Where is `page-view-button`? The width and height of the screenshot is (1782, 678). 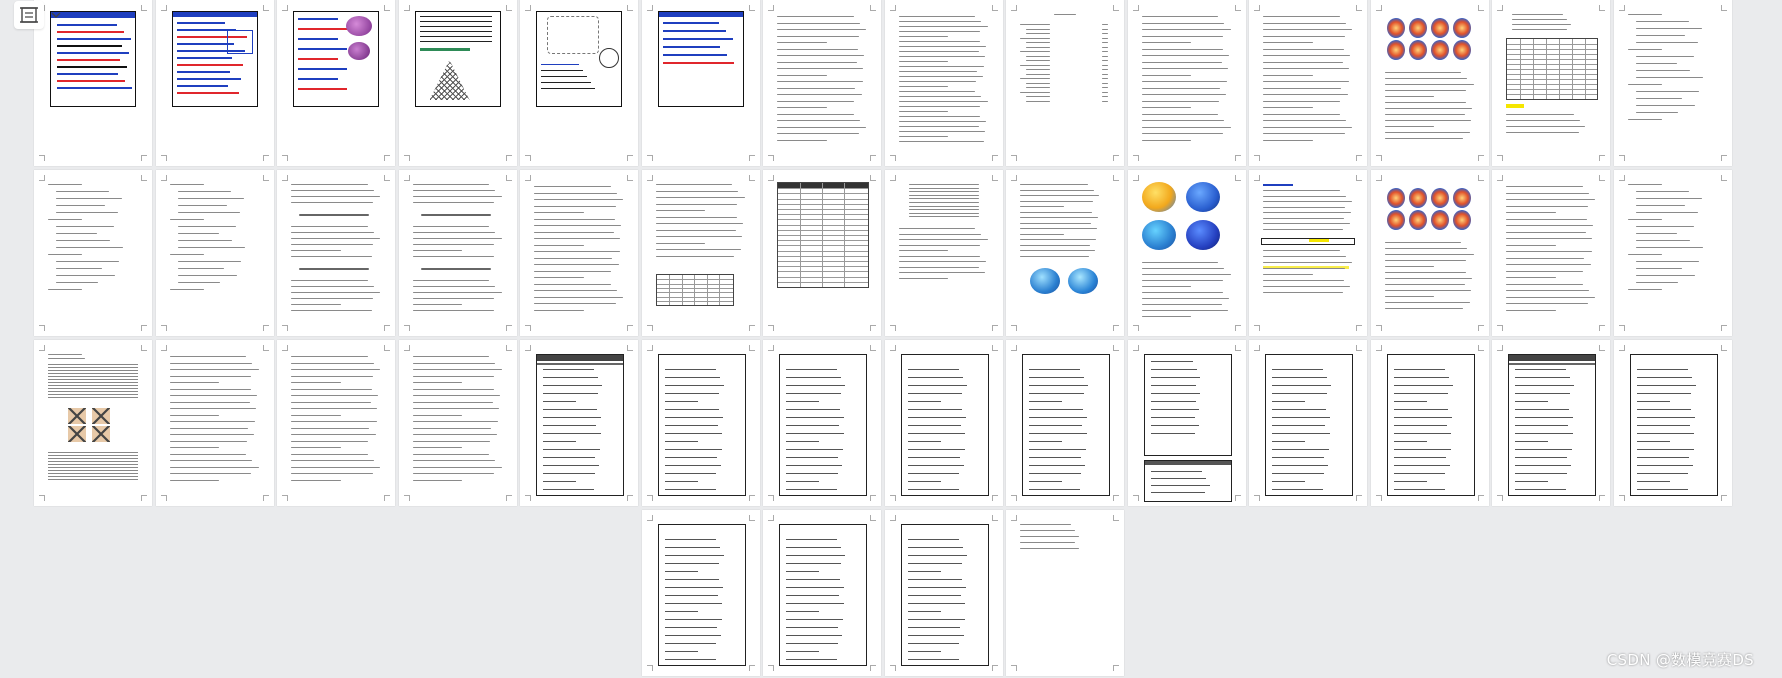 page-view-button is located at coordinates (29, 15).